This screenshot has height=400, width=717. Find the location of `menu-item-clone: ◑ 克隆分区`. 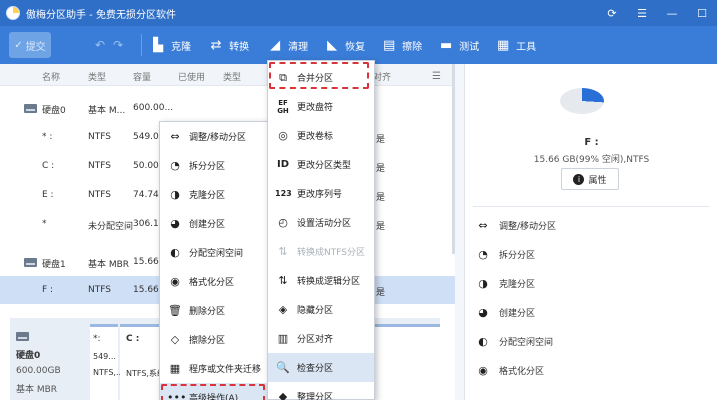

menu-item-clone: ◑ 克隆分区 is located at coordinates (214, 194).